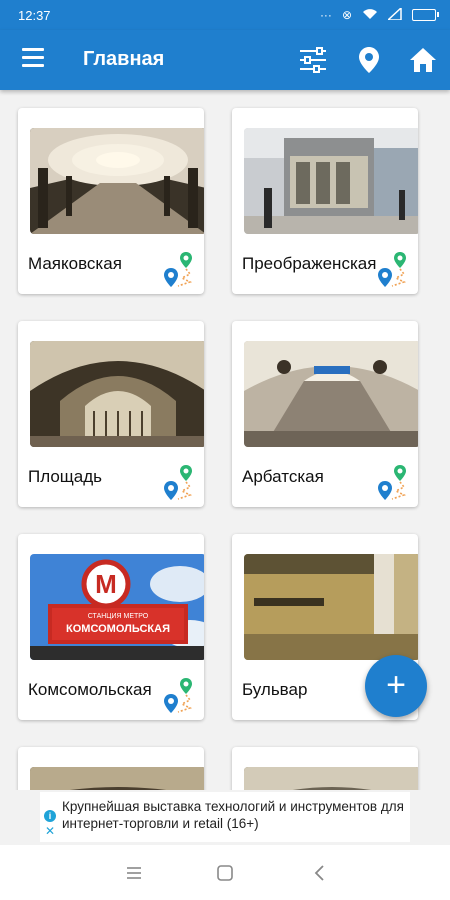 This screenshot has width=450, height=900. I want to click on app-bar: Главная, so click(225, 60).